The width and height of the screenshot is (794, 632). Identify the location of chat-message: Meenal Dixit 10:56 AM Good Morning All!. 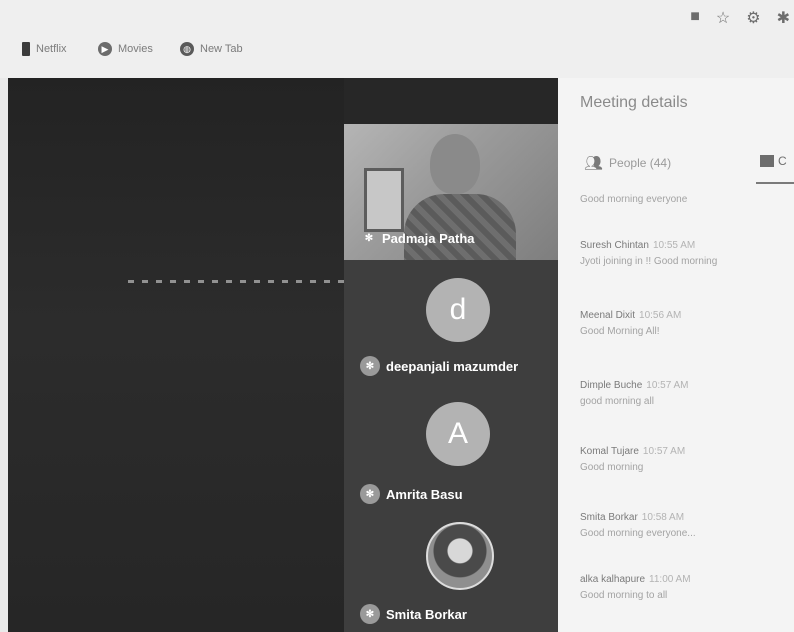
(680, 324).